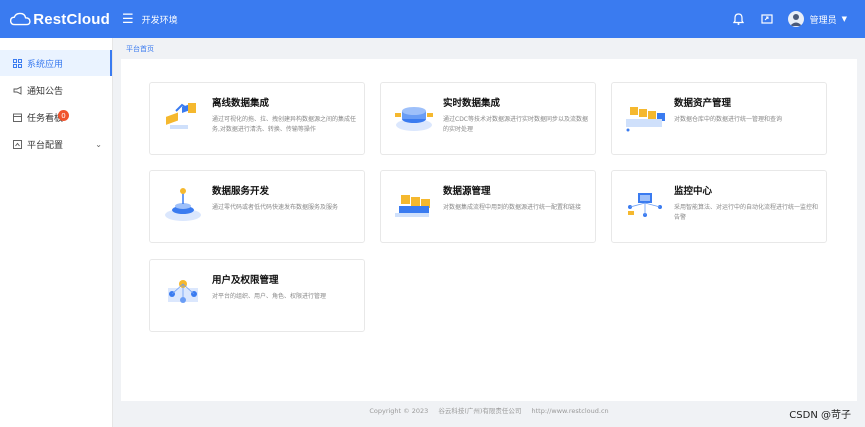 The width and height of the screenshot is (865, 427). What do you see at coordinates (767, 19) in the screenshot?
I see `screen-share-icon` at bounding box center [767, 19].